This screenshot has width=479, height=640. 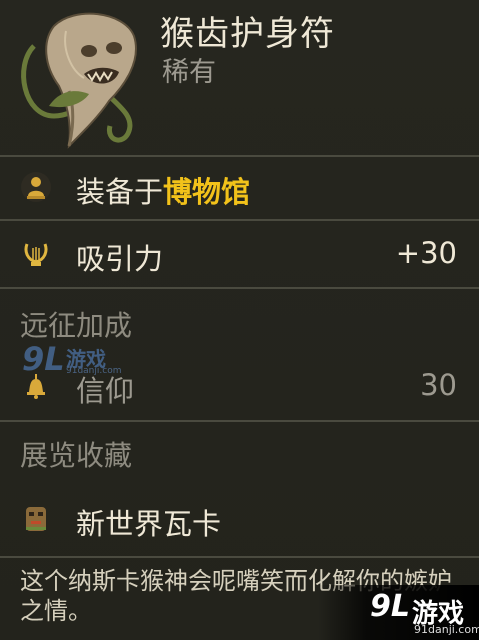 I want to click on stat-row: 吸引力 +30, so click(x=239, y=254).